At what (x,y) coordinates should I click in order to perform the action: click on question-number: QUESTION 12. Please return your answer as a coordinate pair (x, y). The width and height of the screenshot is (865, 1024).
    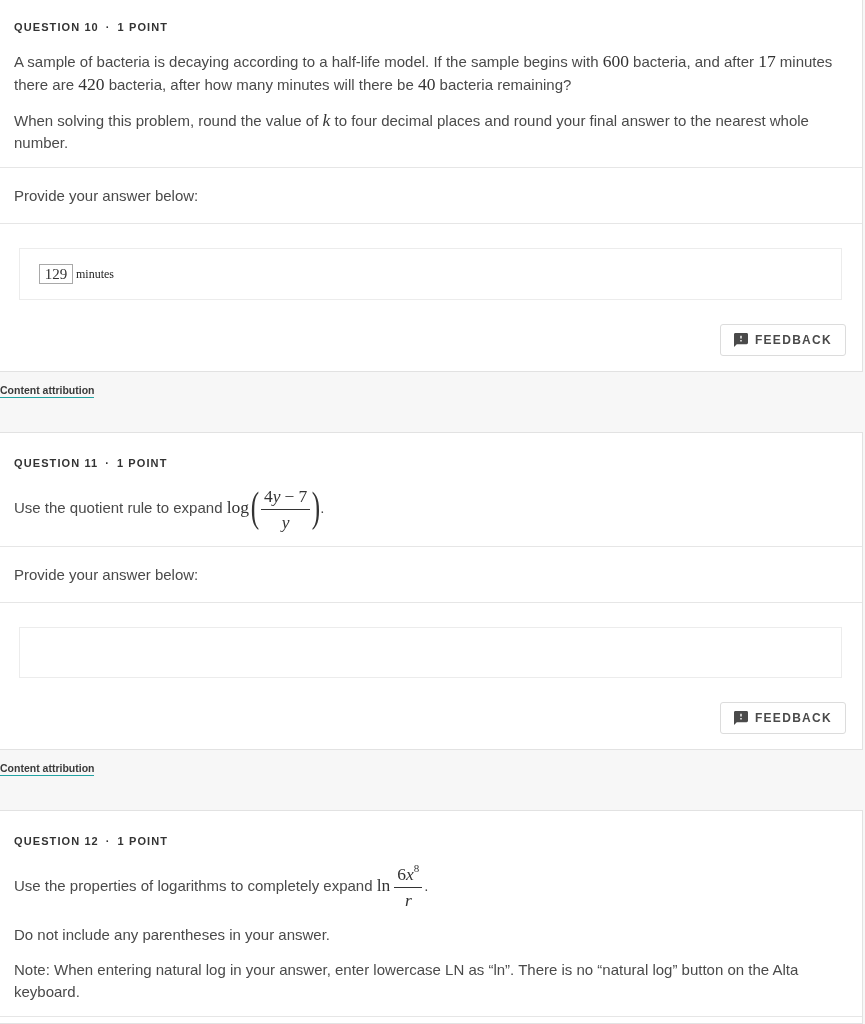
    Looking at the image, I should click on (56, 841).